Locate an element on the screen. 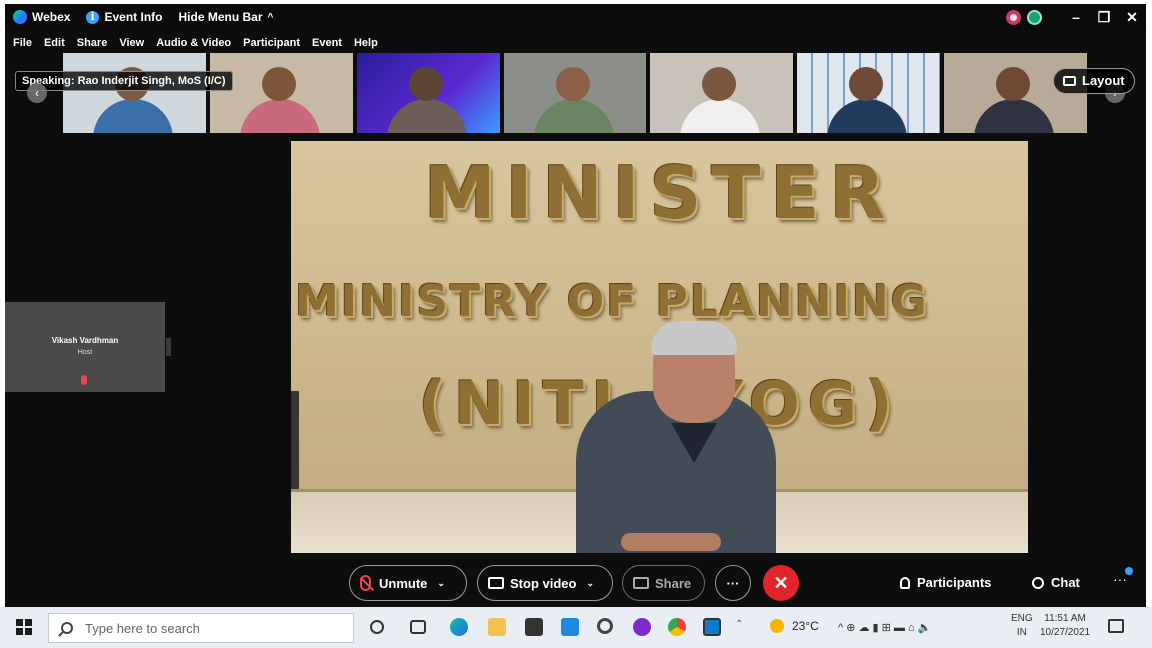 The width and height of the screenshot is (1152, 648). end-call-button: ✕ is located at coordinates (781, 583).